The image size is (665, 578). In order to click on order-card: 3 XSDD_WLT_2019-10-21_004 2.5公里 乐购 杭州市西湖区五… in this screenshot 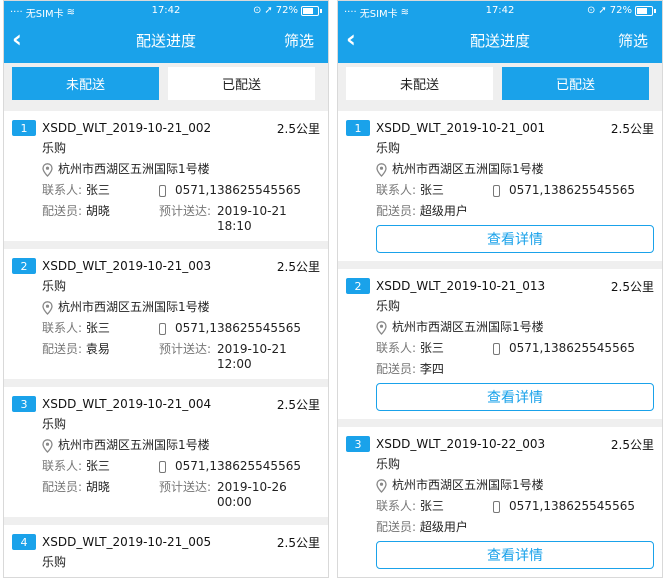, I will do `click(166, 452)`.